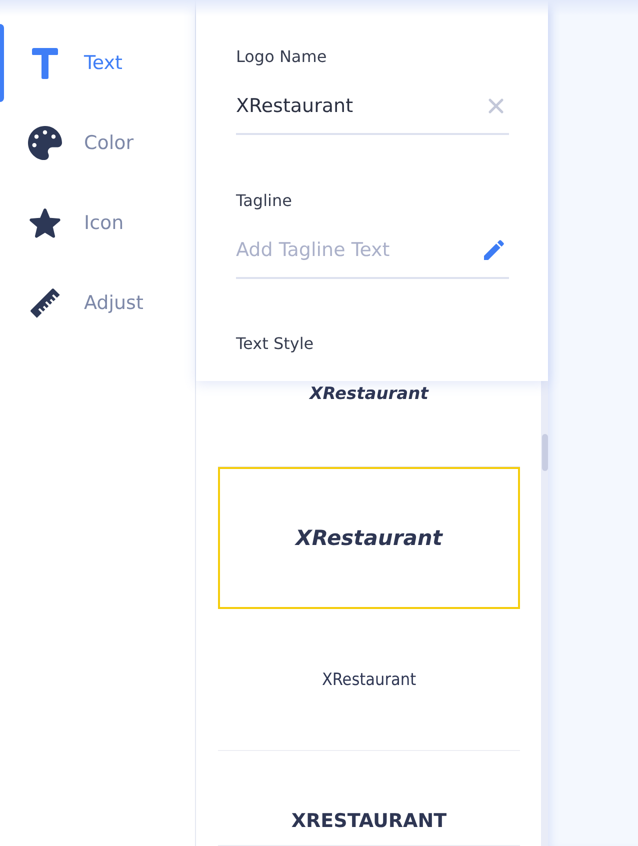 The height and width of the screenshot is (846, 638). What do you see at coordinates (275, 344) in the screenshot?
I see `text-style-label: Text Style` at bounding box center [275, 344].